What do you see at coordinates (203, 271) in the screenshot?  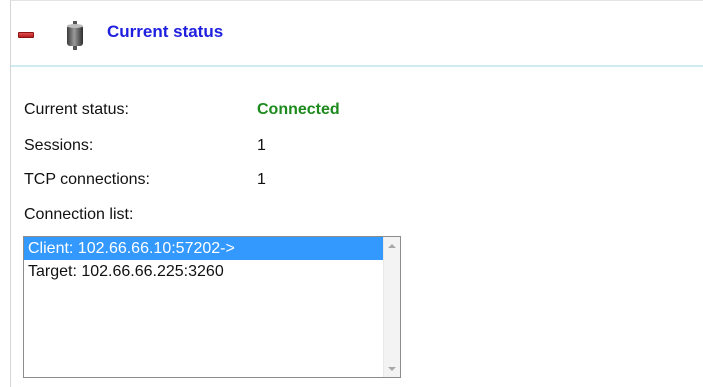 I see `list-item: Target: 102.66.66.225:3260` at bounding box center [203, 271].